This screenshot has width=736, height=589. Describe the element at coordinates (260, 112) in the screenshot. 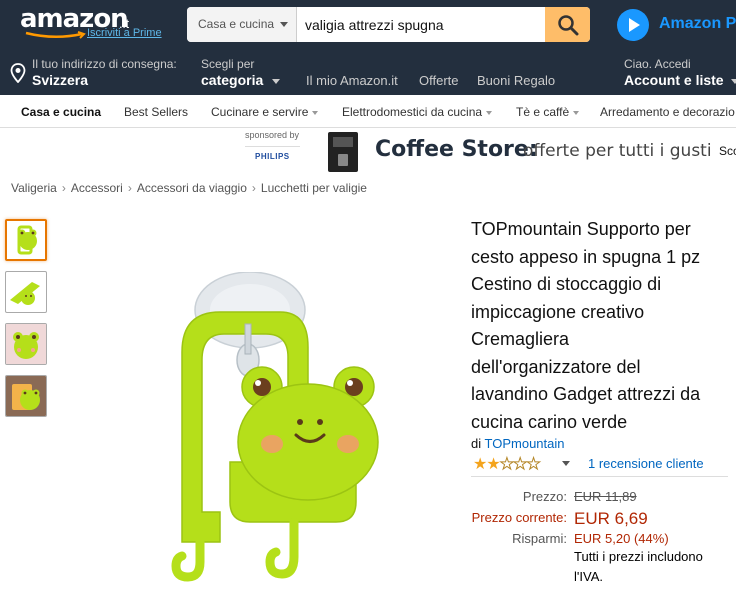

I see `subnav-label: Cucinare e servire` at that location.